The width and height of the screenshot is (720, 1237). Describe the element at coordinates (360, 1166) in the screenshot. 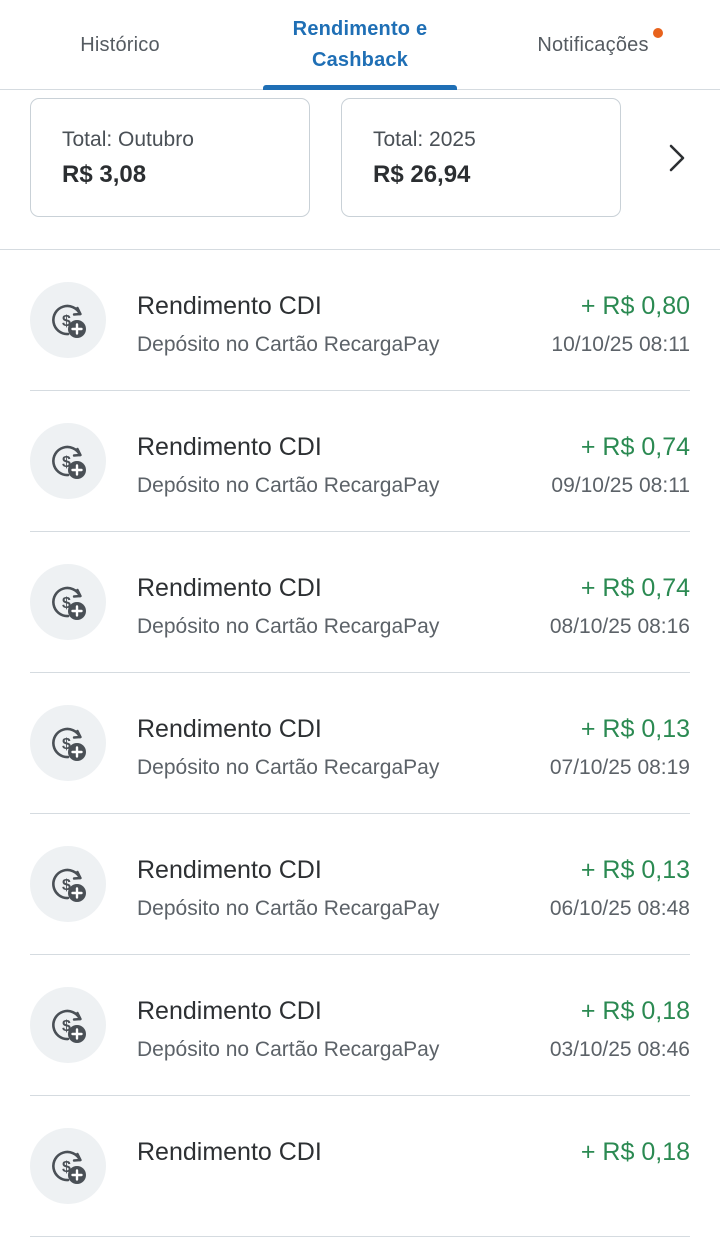

I see `list-item: $ Rendimento CDI + R$ 0,18` at that location.